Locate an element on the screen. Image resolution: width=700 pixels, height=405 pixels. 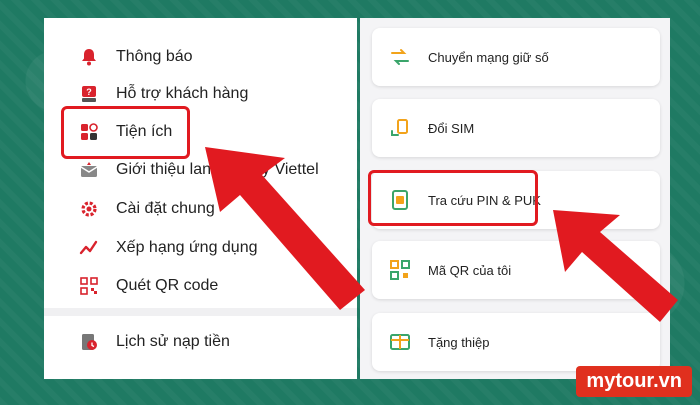
menu-item-label: Quét QR code is located at coordinates (167, 285).